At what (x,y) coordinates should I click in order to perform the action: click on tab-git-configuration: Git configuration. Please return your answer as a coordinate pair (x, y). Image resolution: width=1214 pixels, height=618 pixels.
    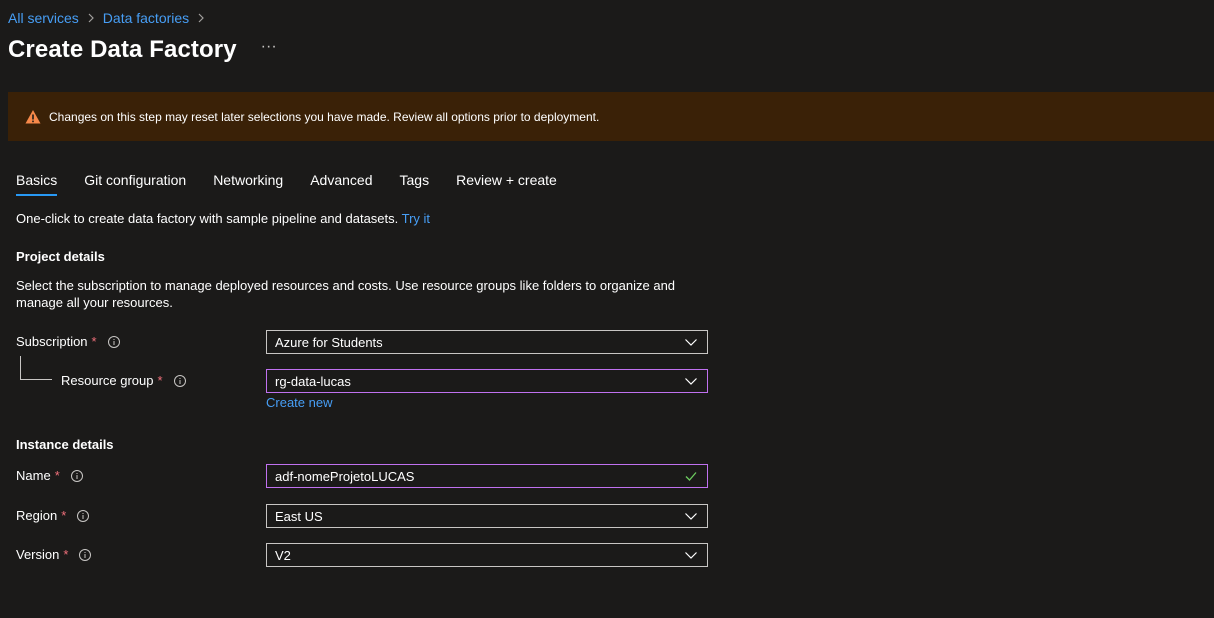
    Looking at the image, I should click on (135, 184).